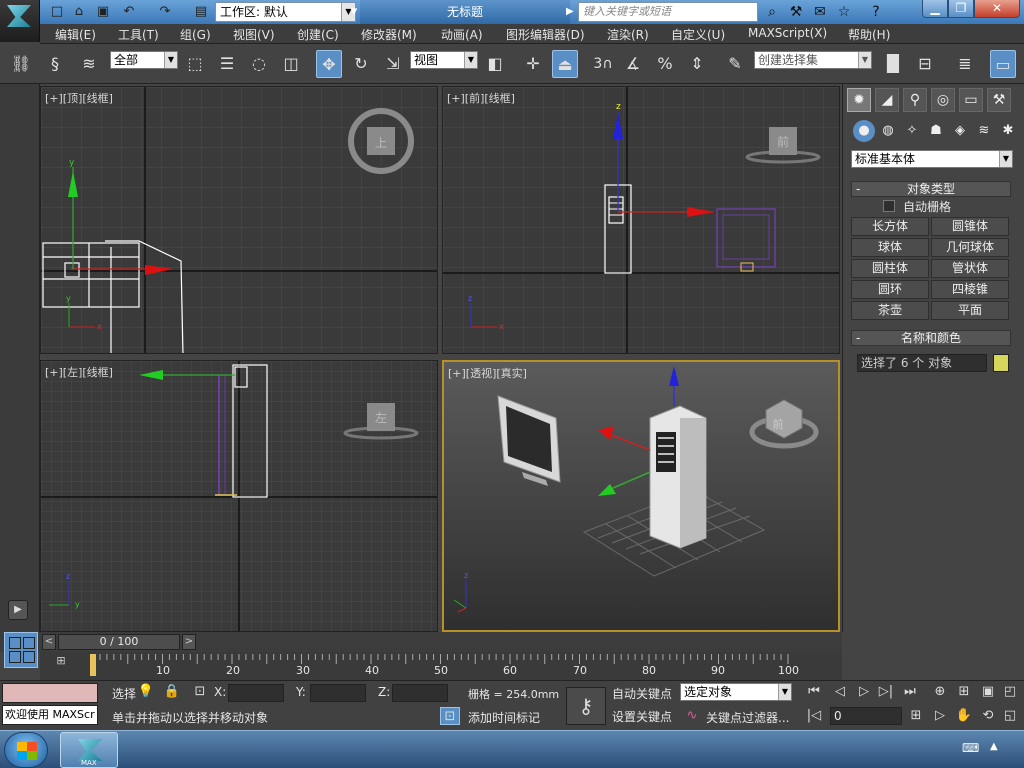  Describe the element at coordinates (545, 34) in the screenshot. I see `menu-graph-editors: 图形编辑器(D)` at that location.